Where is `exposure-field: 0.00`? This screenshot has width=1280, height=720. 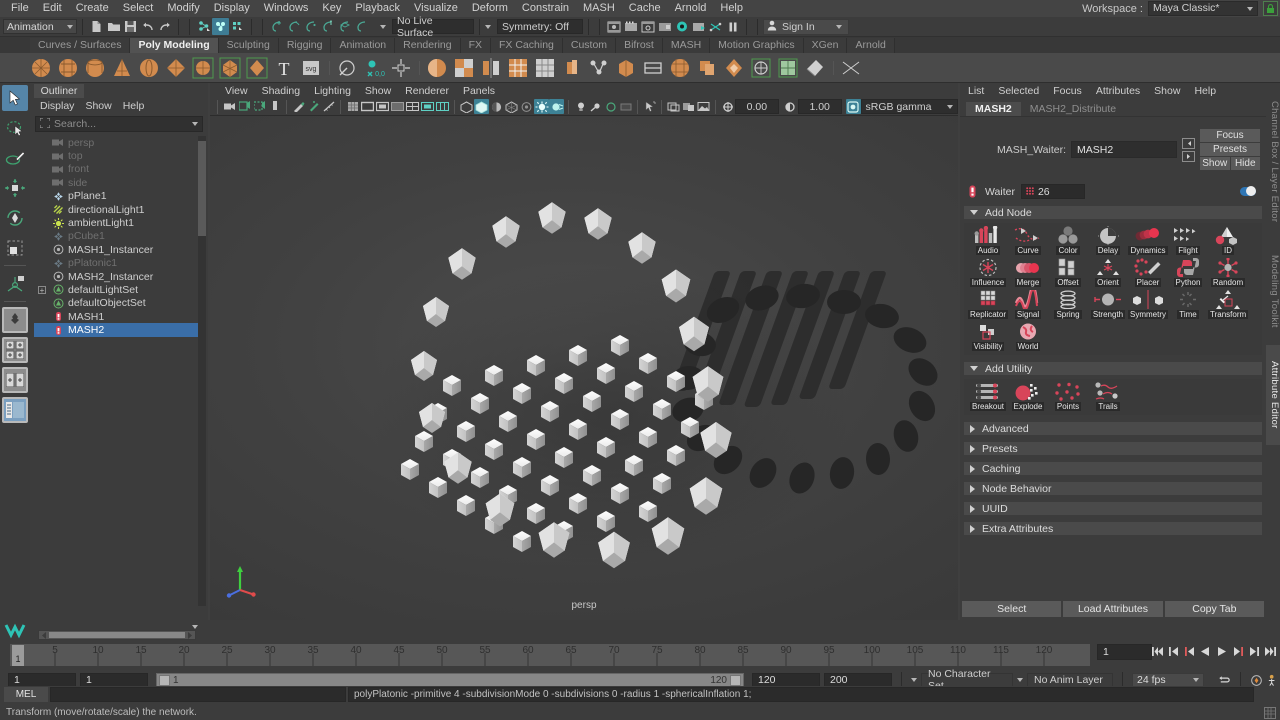 exposure-field: 0.00 is located at coordinates (757, 106).